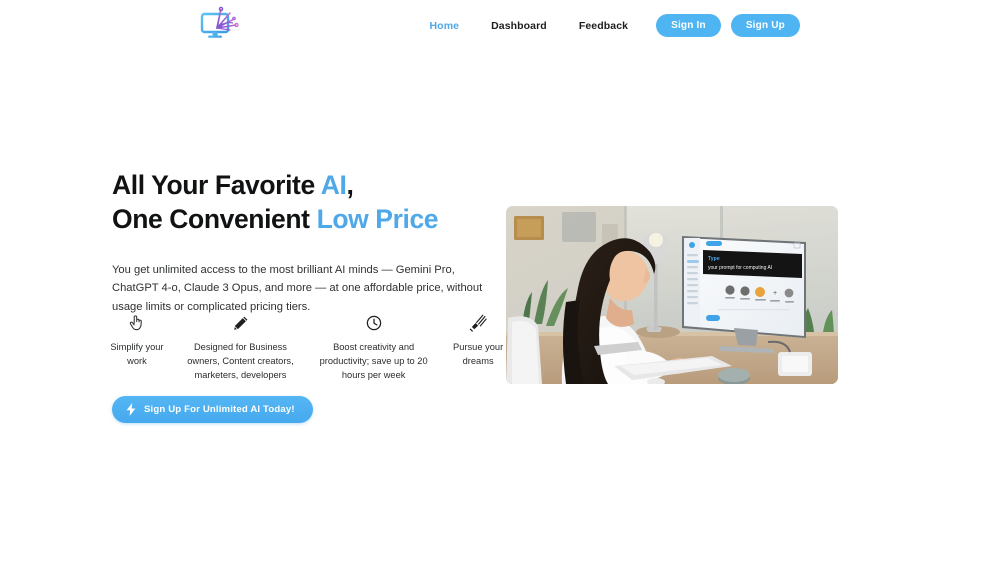 The height and width of the screenshot is (563, 1000). I want to click on headline-line2-plain: One Convenient, so click(214, 219).